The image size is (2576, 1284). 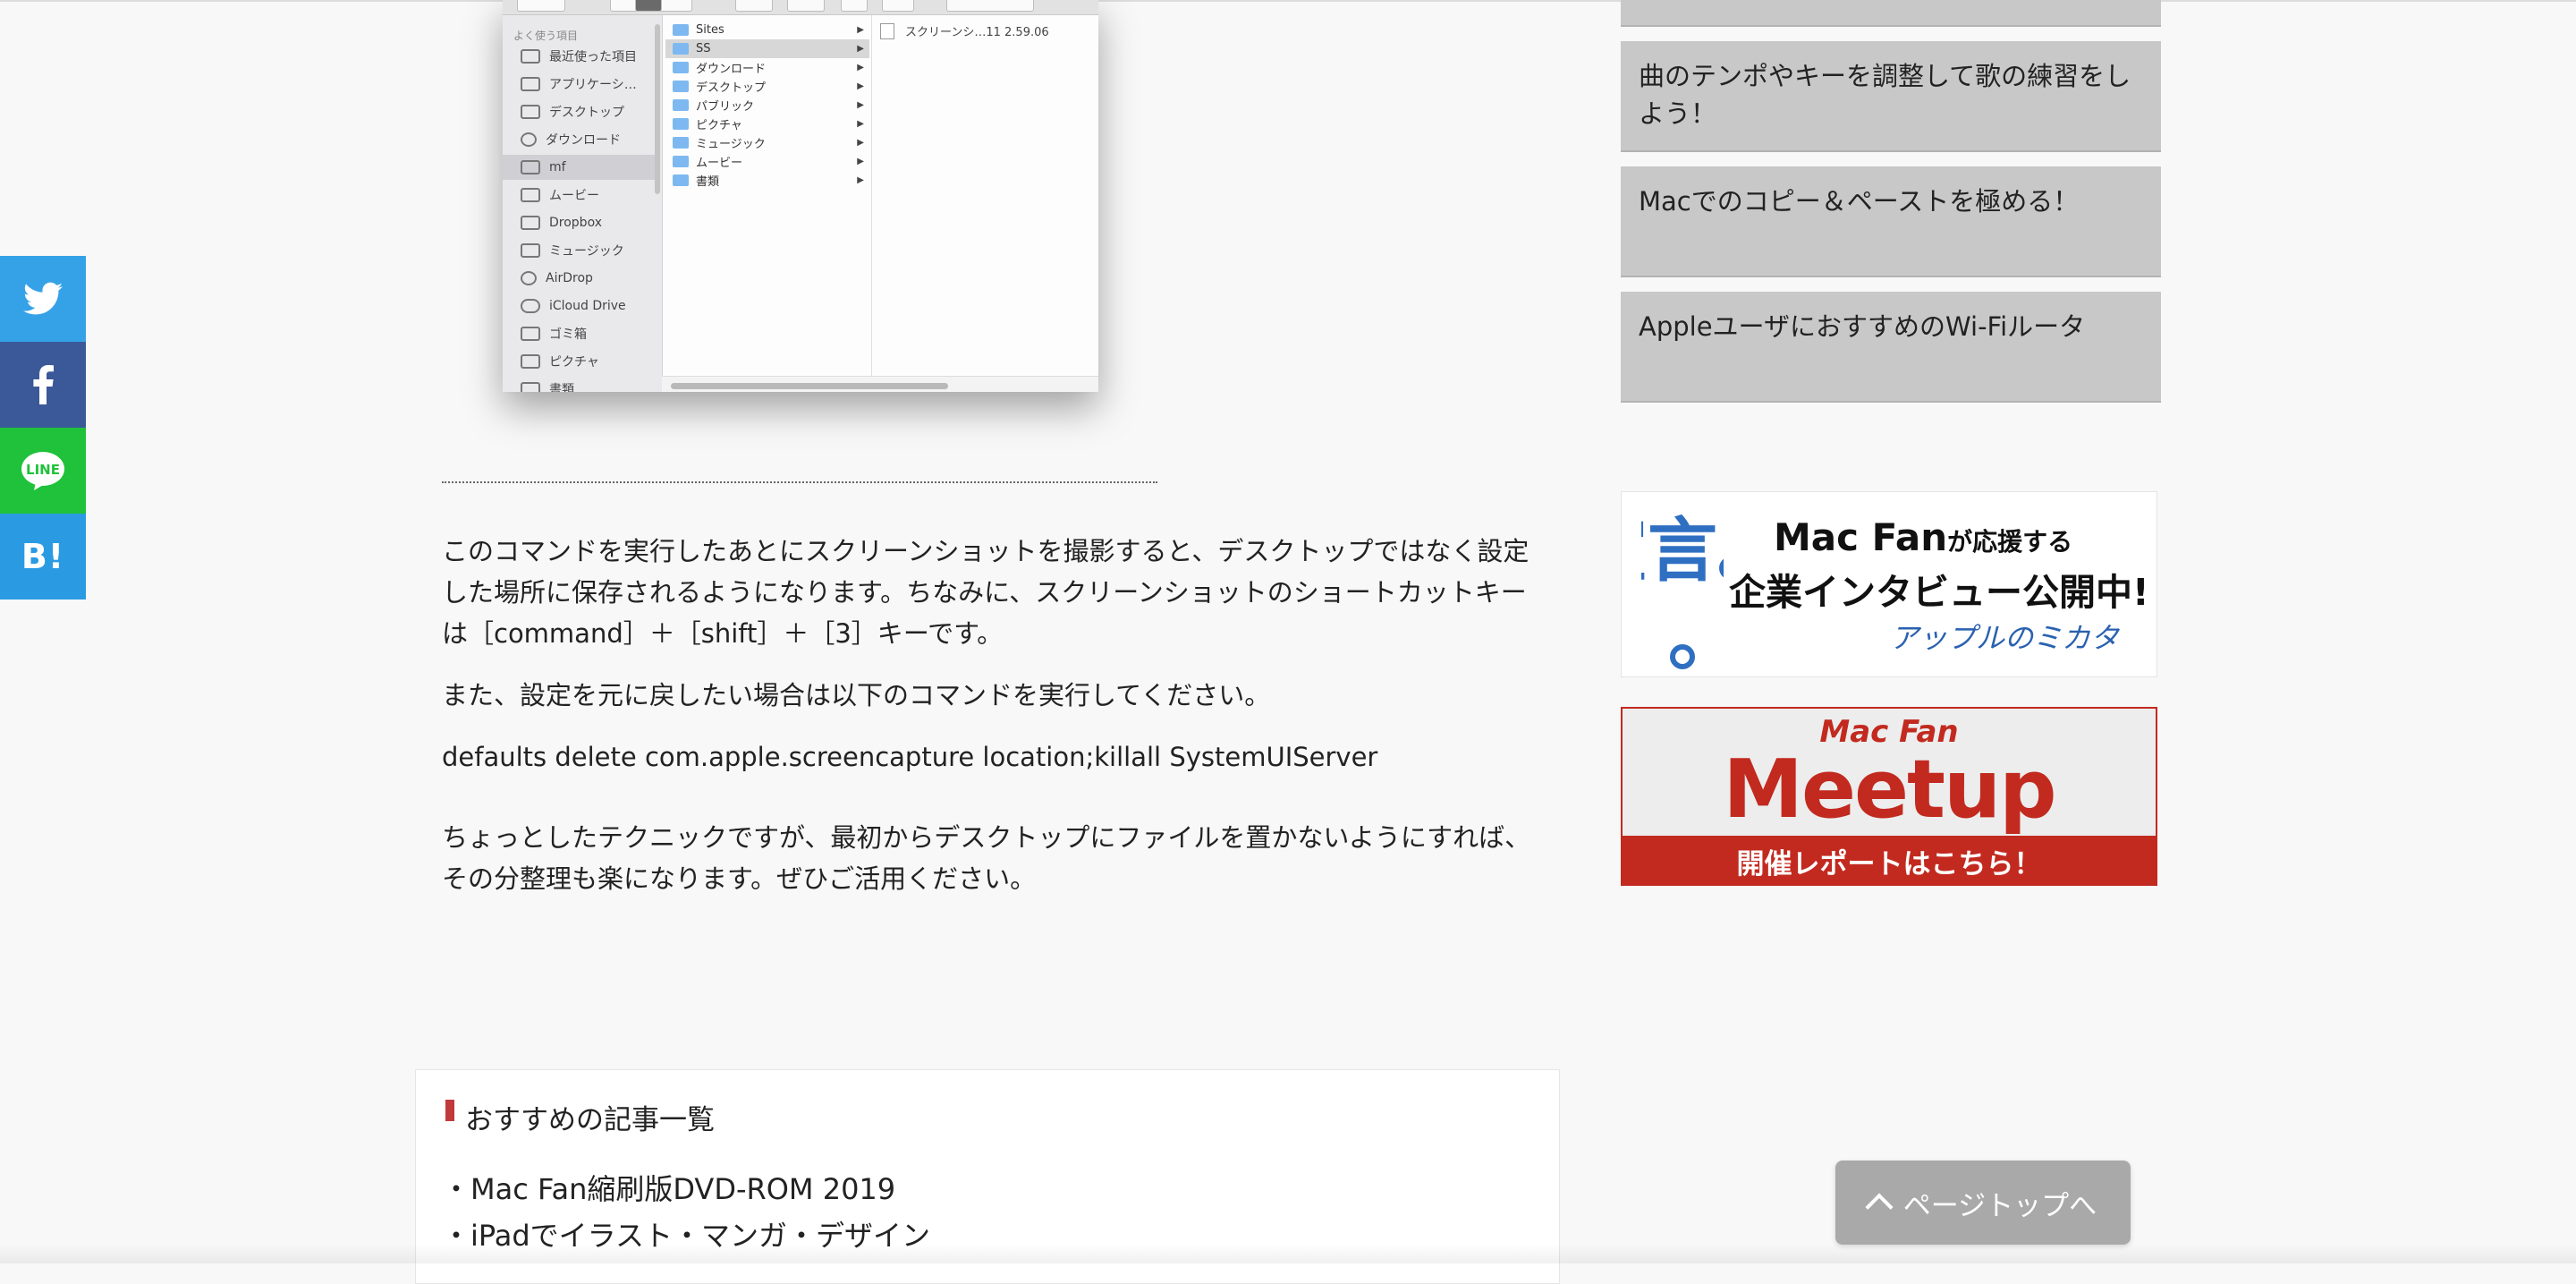 I want to click on section-marker, so click(x=449, y=1110).